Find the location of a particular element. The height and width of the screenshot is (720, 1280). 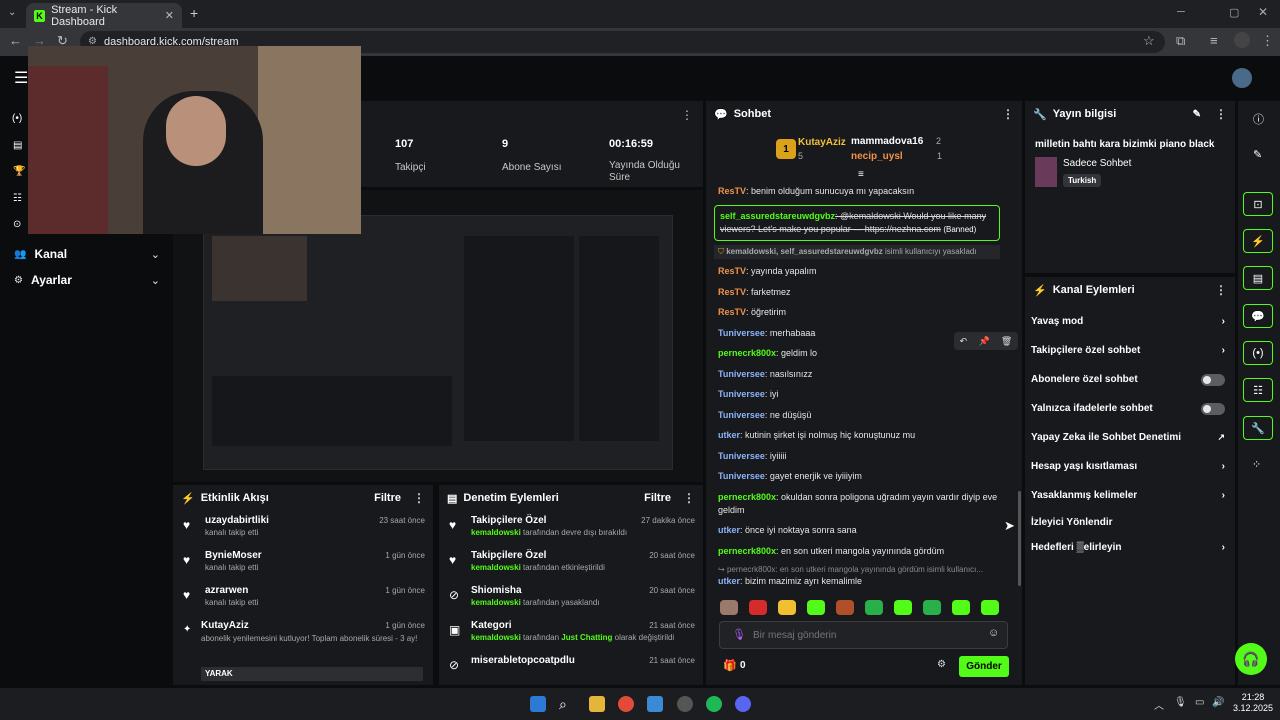

stats-menu-icon: ⋮ is located at coordinates (687, 115).